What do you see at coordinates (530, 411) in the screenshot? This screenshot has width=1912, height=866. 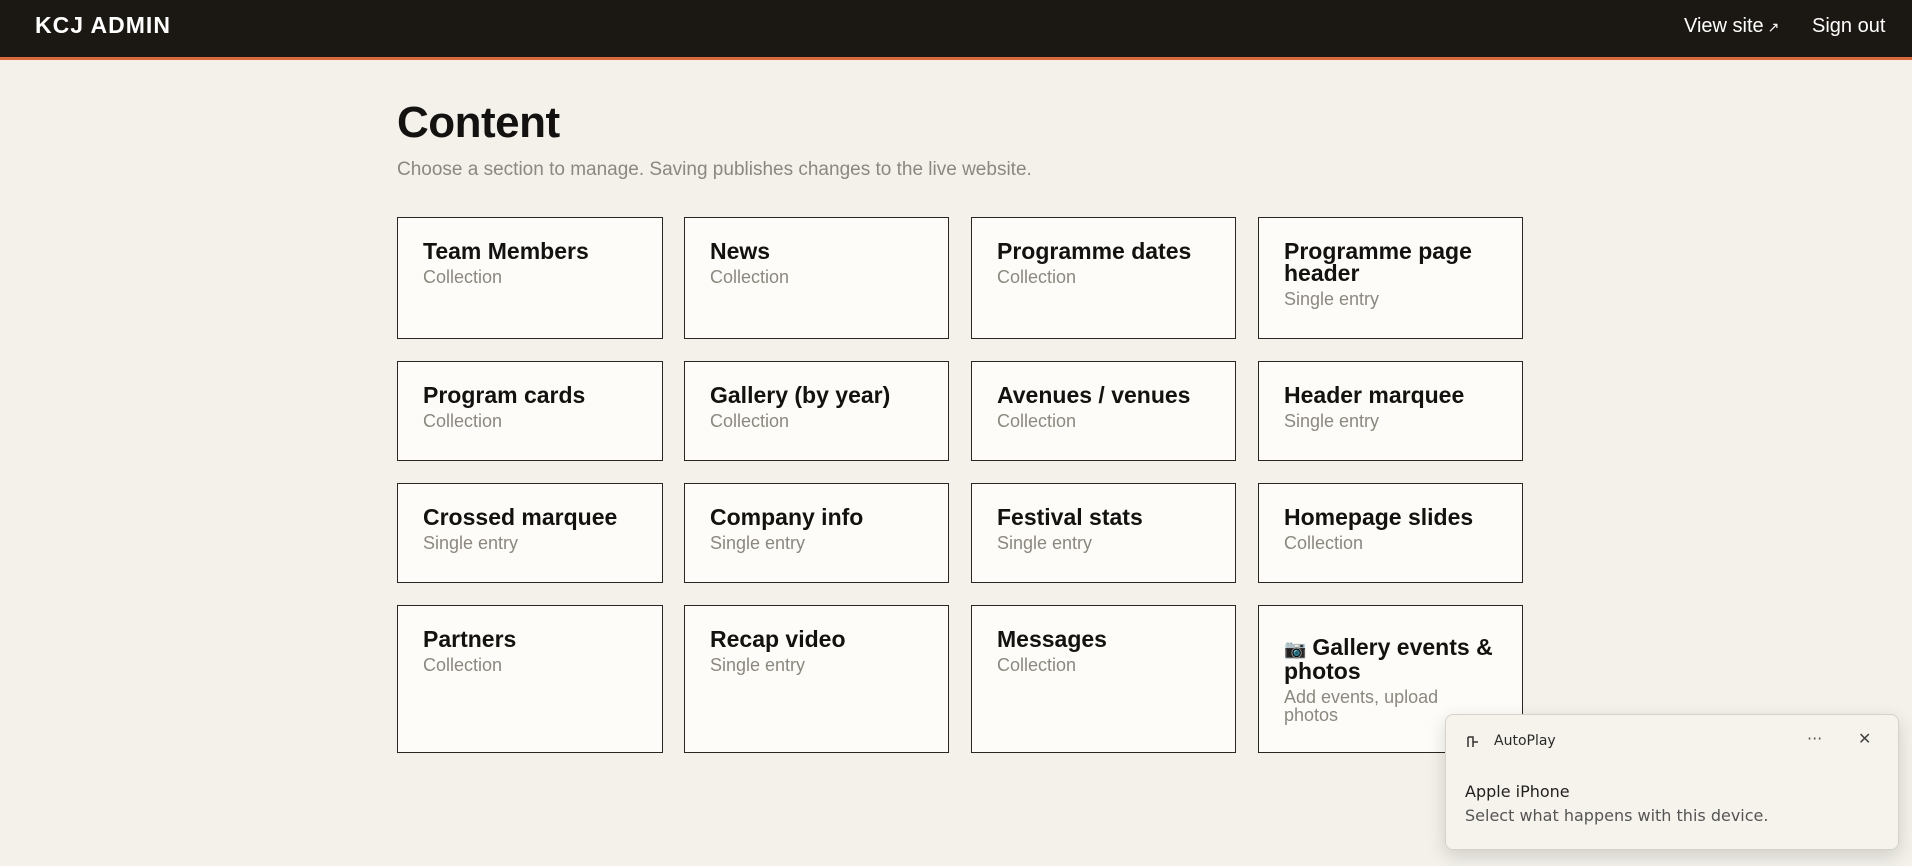 I see `card-program-cards: Program cards Collection` at bounding box center [530, 411].